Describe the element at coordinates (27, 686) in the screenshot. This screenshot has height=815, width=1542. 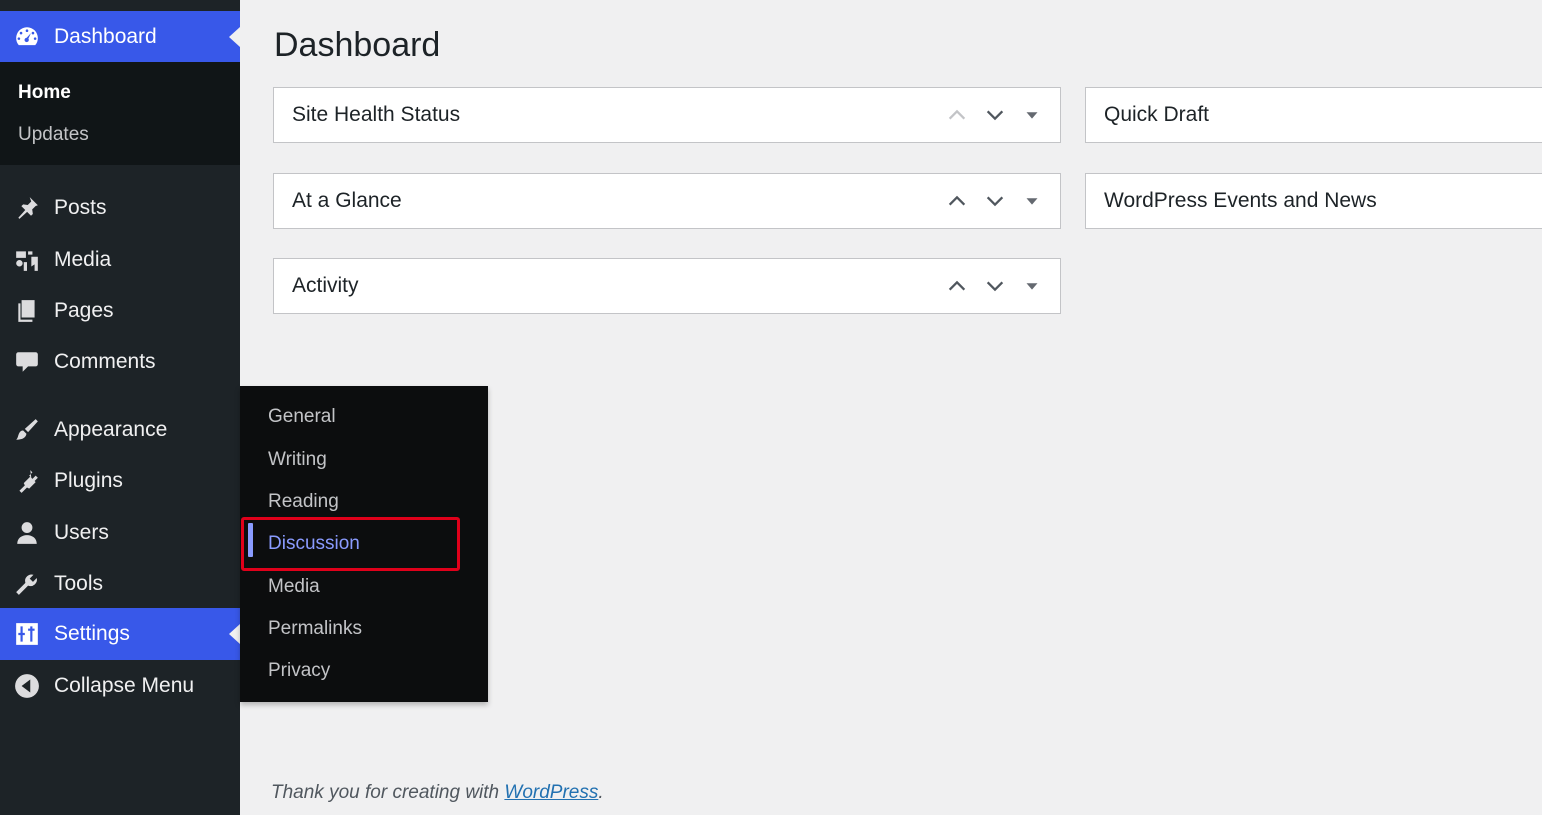
I see `collapse-arrow-icon` at that location.